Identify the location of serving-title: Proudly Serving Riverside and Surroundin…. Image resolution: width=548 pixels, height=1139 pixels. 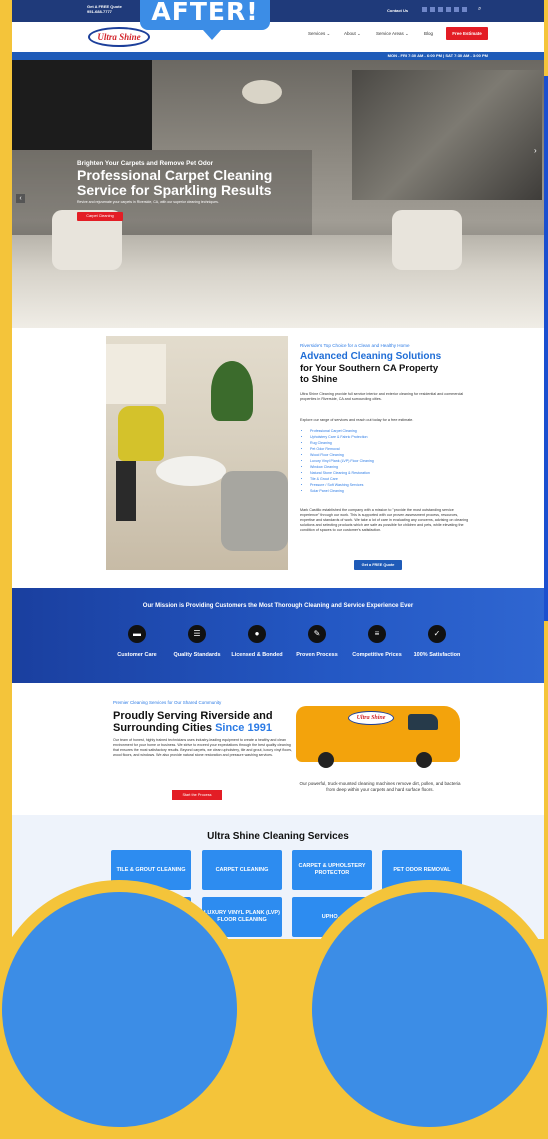
(213, 722).